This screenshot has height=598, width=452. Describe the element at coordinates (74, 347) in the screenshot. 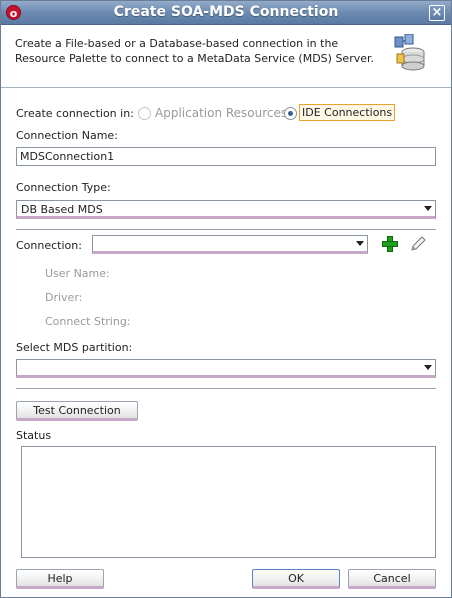

I see `mds-partition-label: Select MDS partition:` at that location.